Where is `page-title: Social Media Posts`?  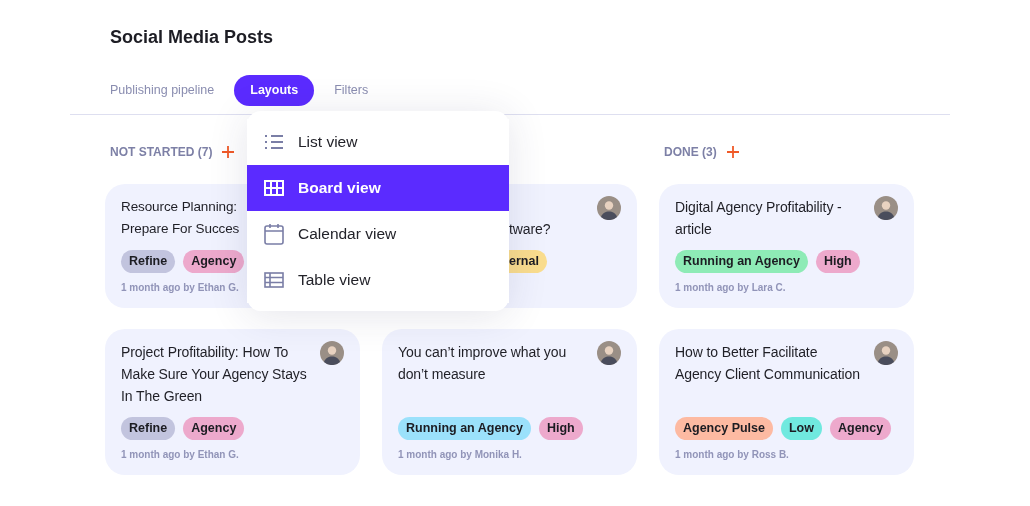
page-title: Social Media Posts is located at coordinates (192, 37).